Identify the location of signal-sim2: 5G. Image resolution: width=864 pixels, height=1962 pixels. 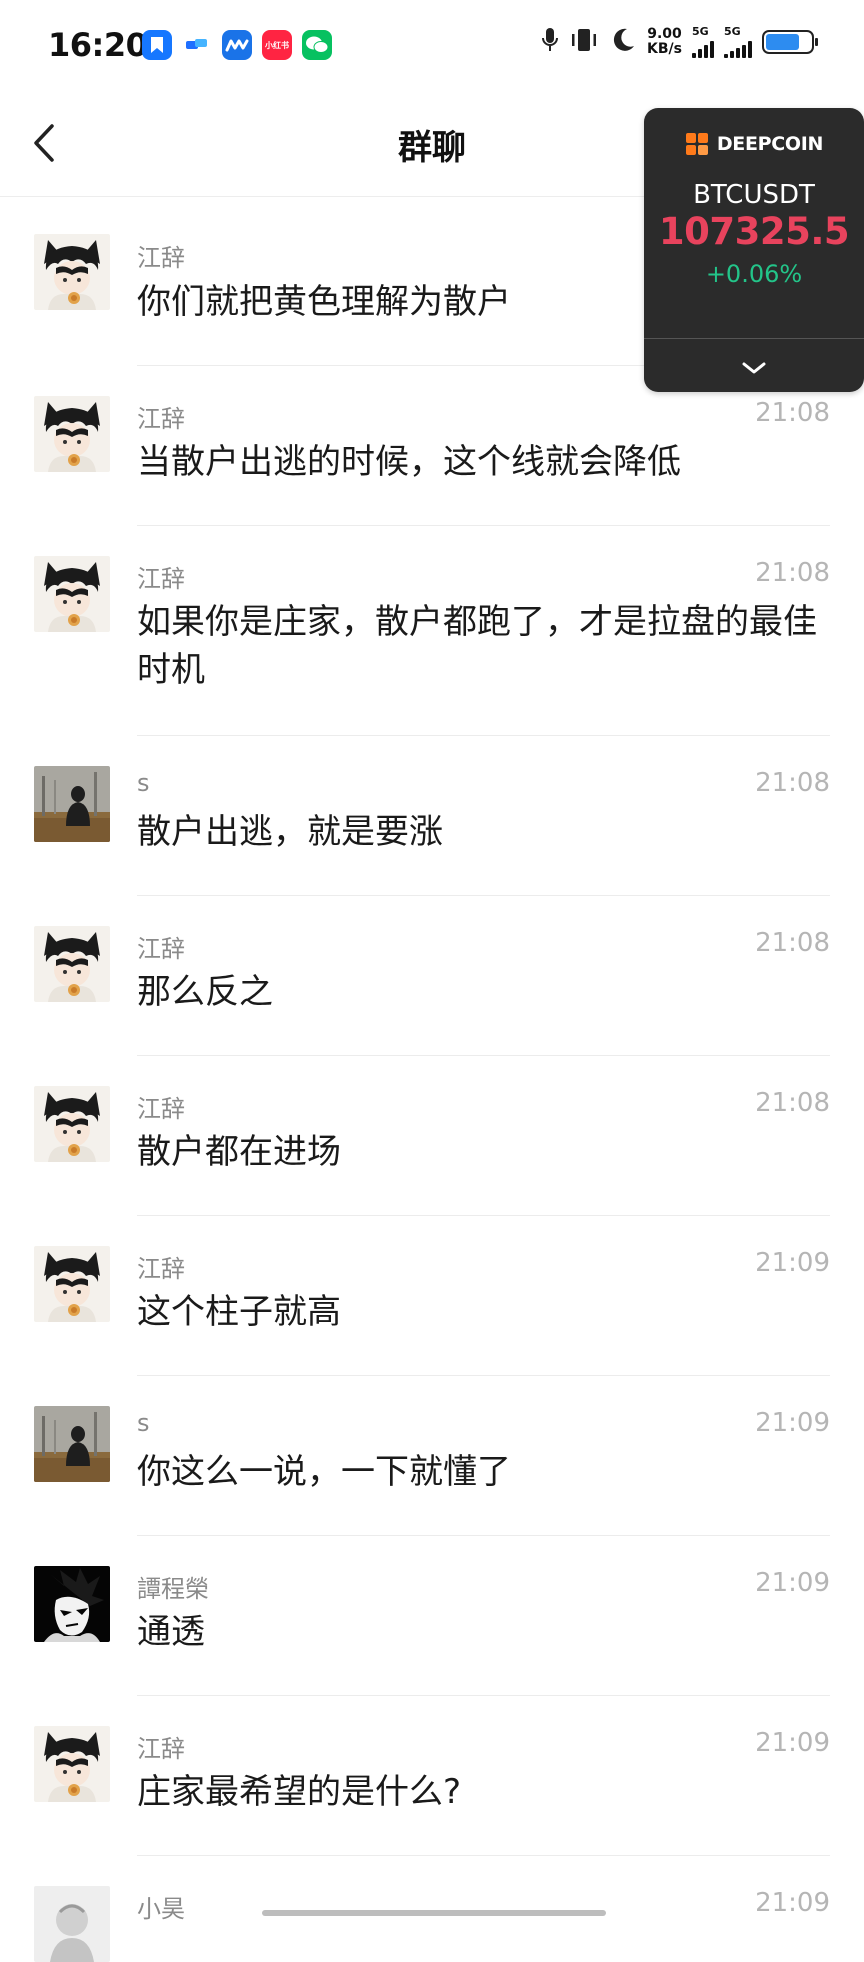
(738, 42).